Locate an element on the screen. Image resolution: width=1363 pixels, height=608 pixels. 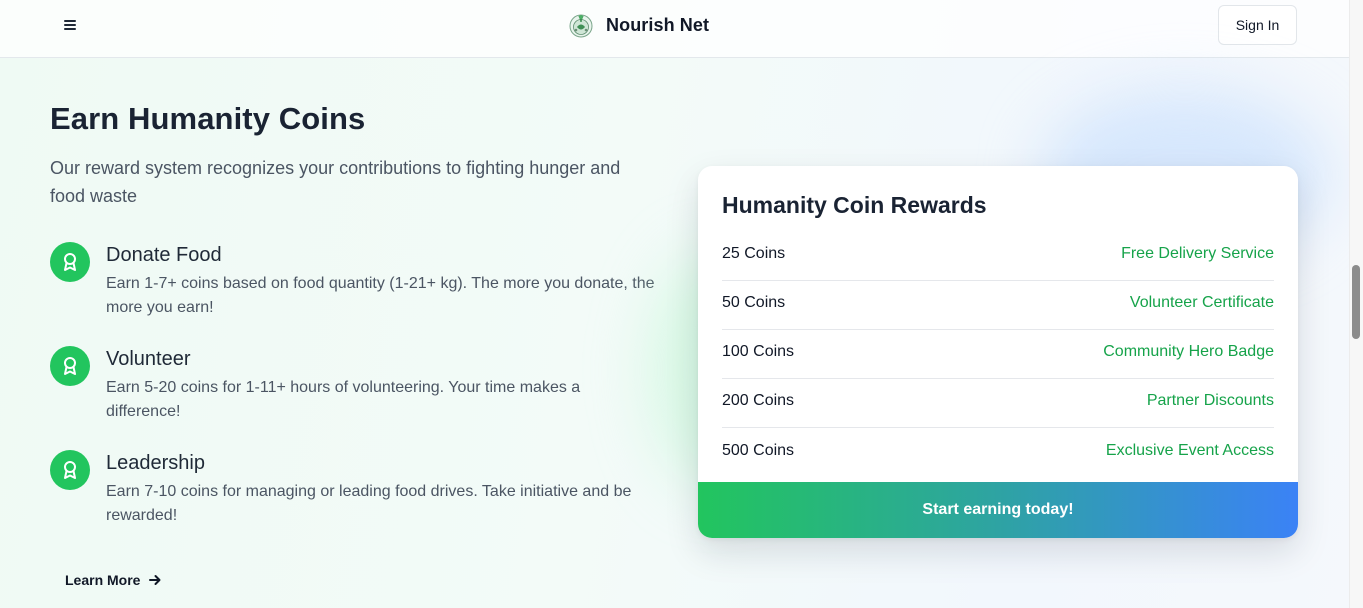
learn-more-label: Learn More is located at coordinates (103, 580).